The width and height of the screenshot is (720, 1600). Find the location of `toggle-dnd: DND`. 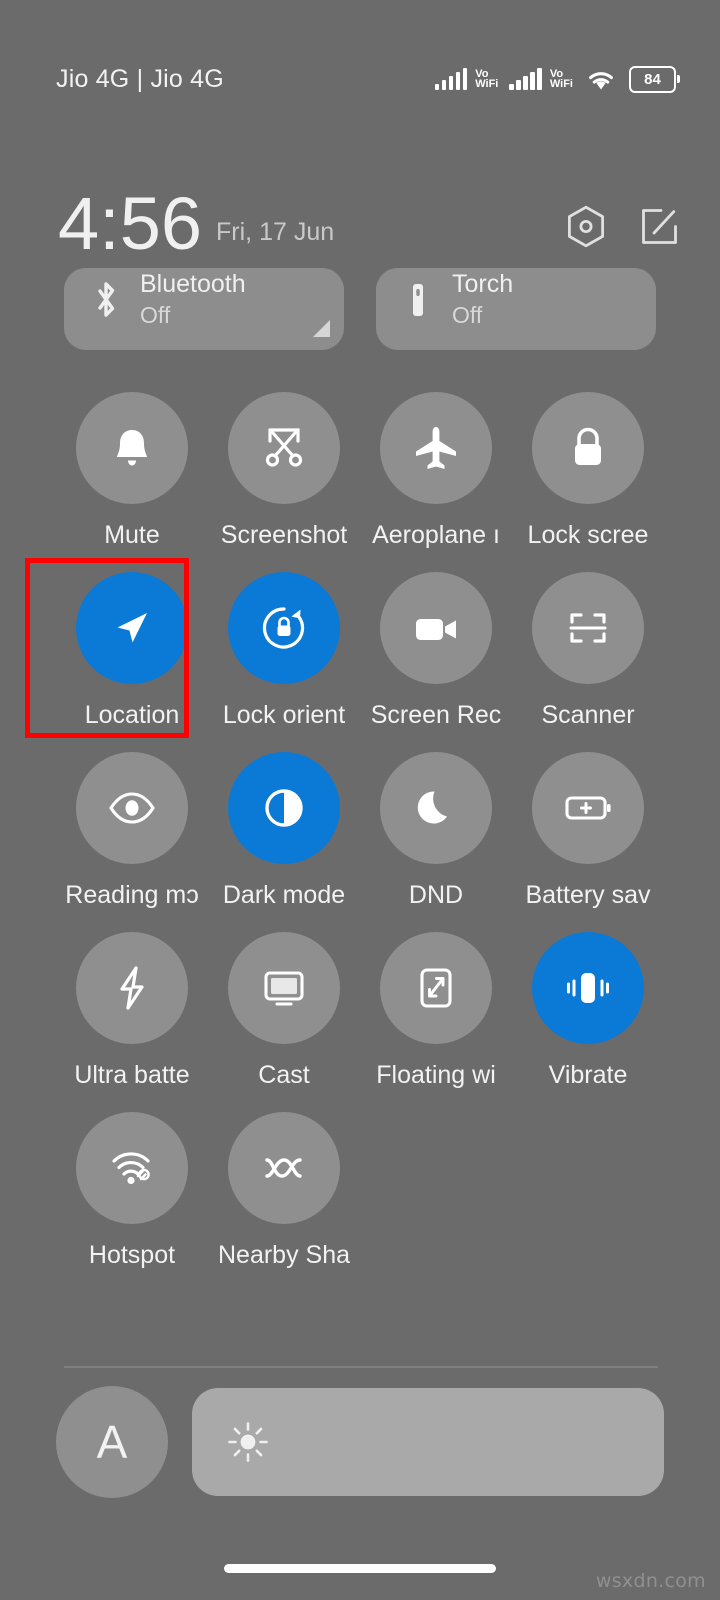

toggle-dnd: DND is located at coordinates (436, 831).